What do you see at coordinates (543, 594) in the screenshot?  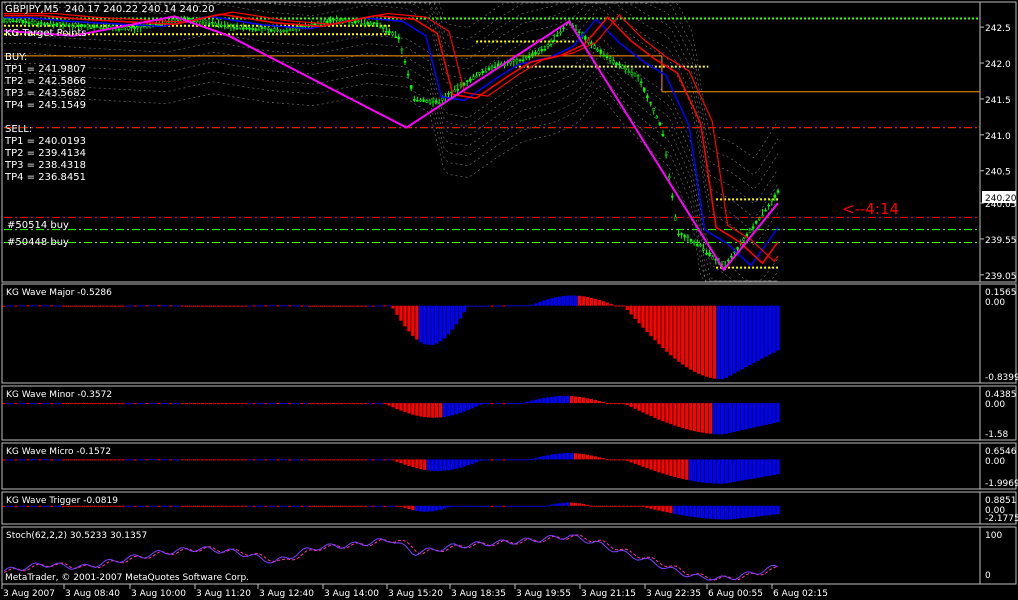 I see `time-label-8: 3 Aug 19:55` at bounding box center [543, 594].